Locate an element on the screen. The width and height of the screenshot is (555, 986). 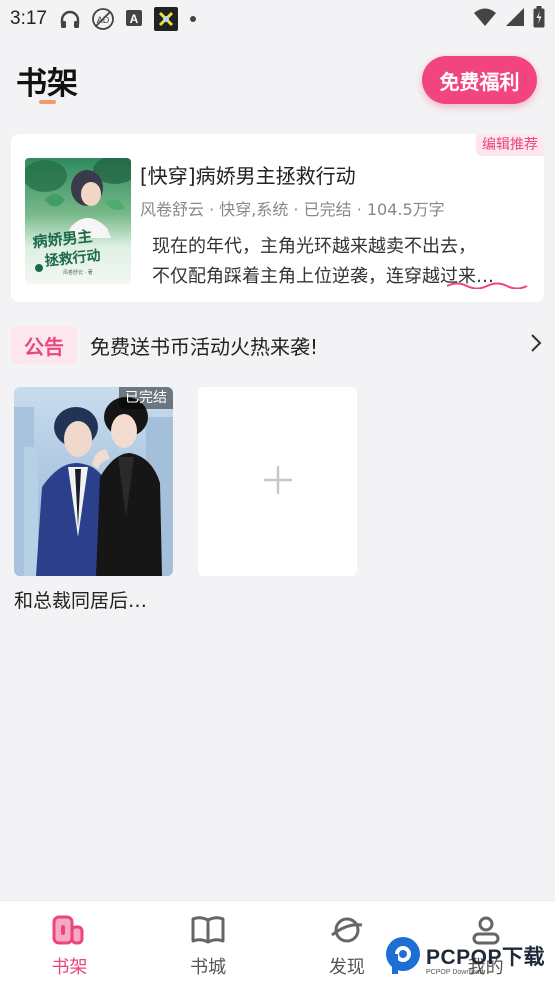
nav-label-discover: 发现 is located at coordinates (346, 967).